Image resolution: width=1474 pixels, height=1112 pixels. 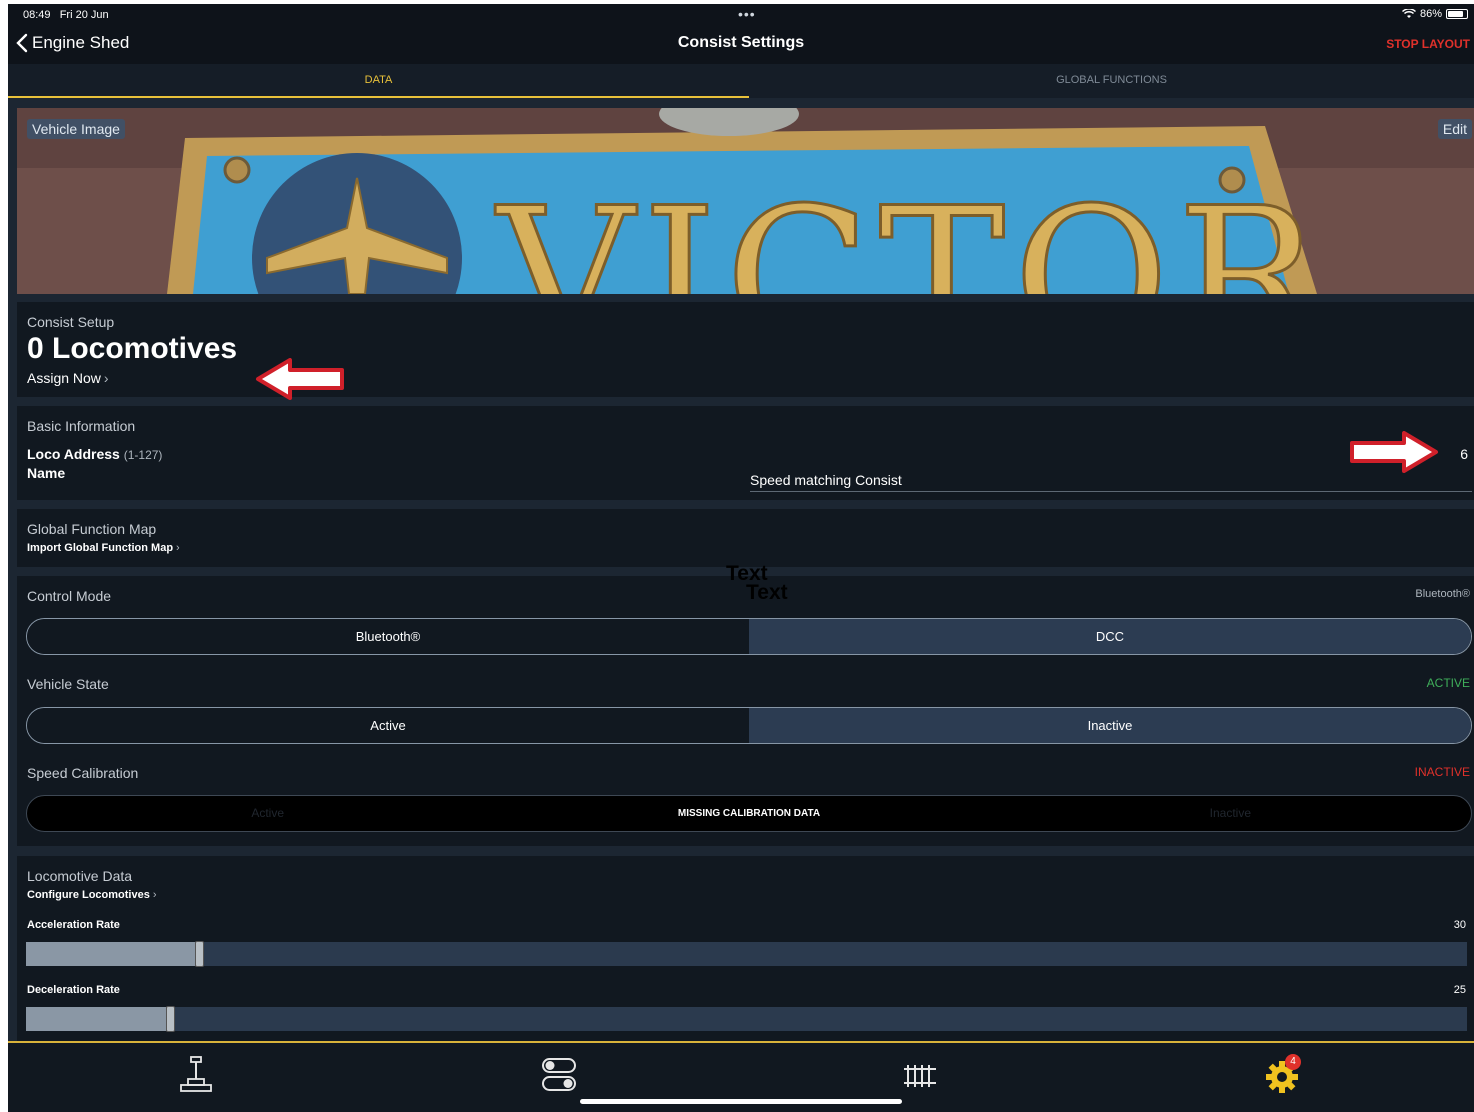 What do you see at coordinates (1457, 14) in the screenshot?
I see `battery-icon` at bounding box center [1457, 14].